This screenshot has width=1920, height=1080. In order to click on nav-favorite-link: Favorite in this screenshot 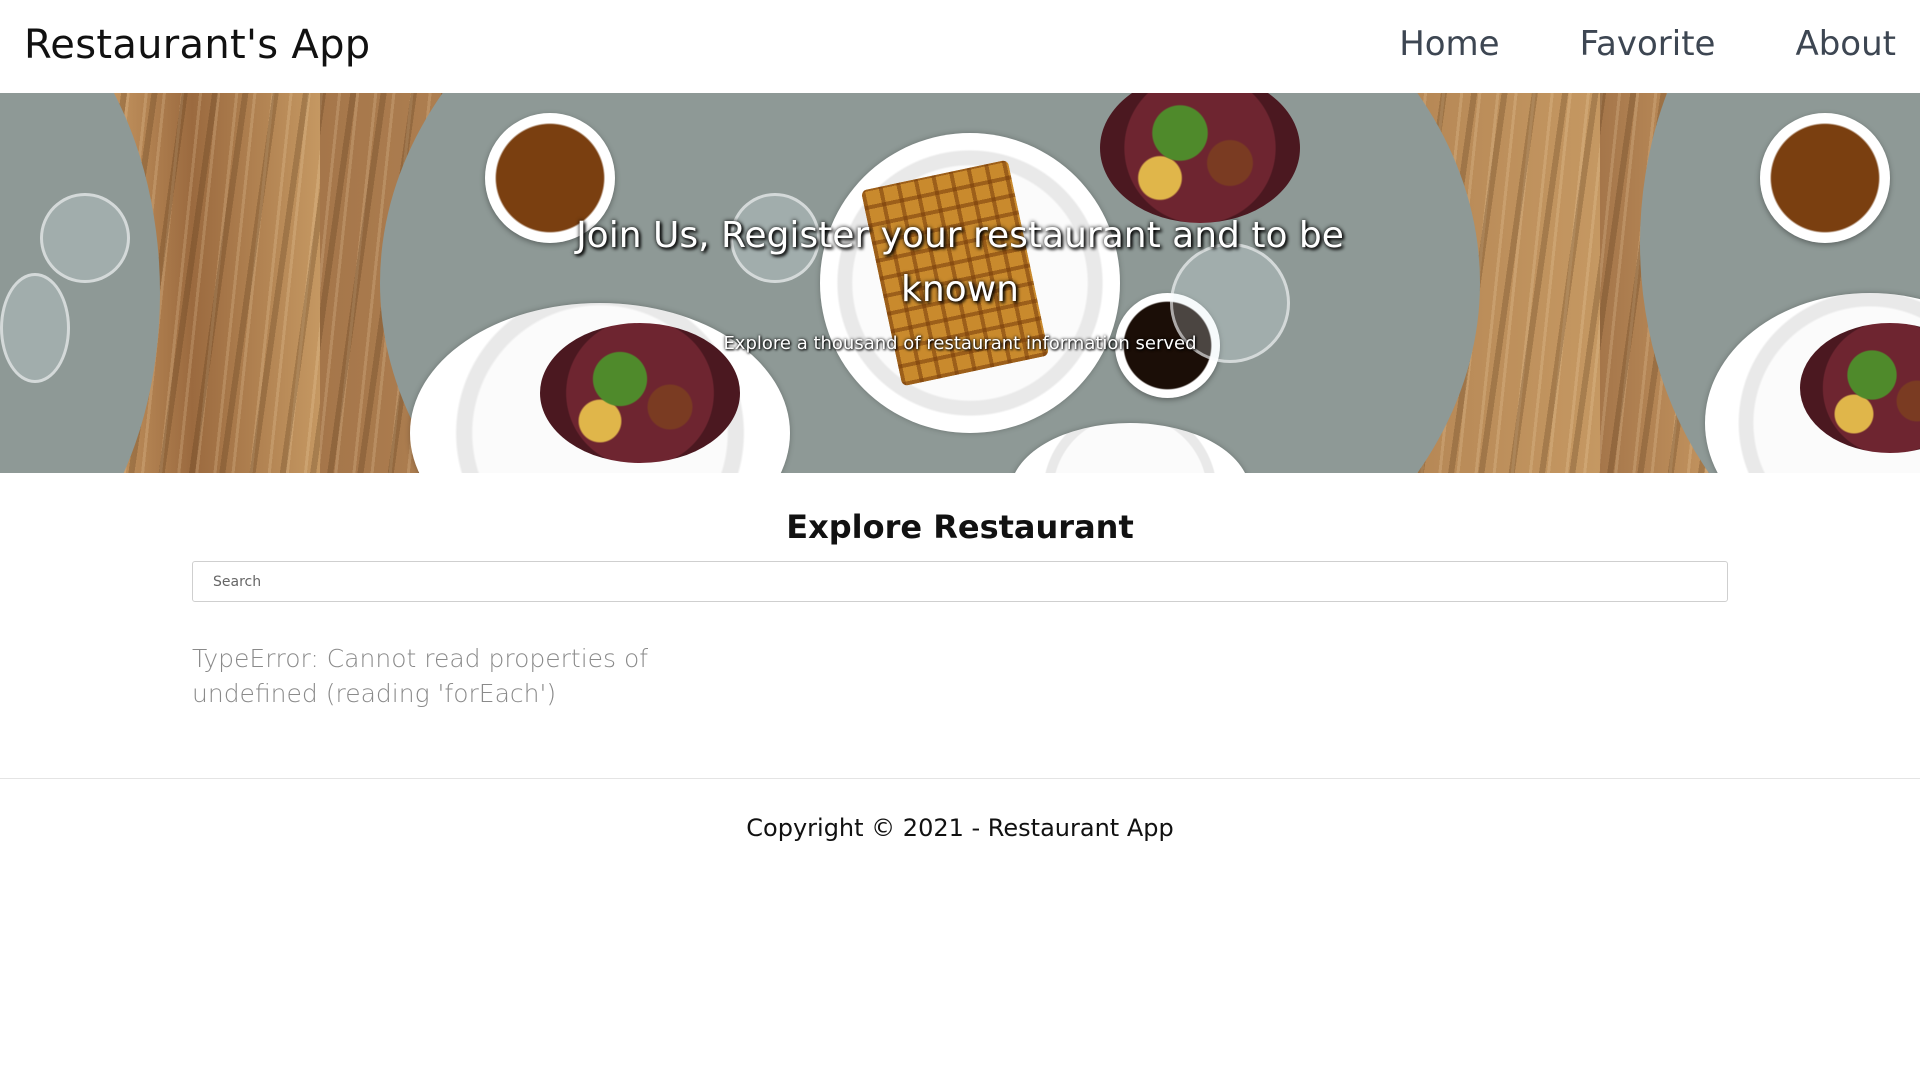, I will do `click(1648, 44)`.